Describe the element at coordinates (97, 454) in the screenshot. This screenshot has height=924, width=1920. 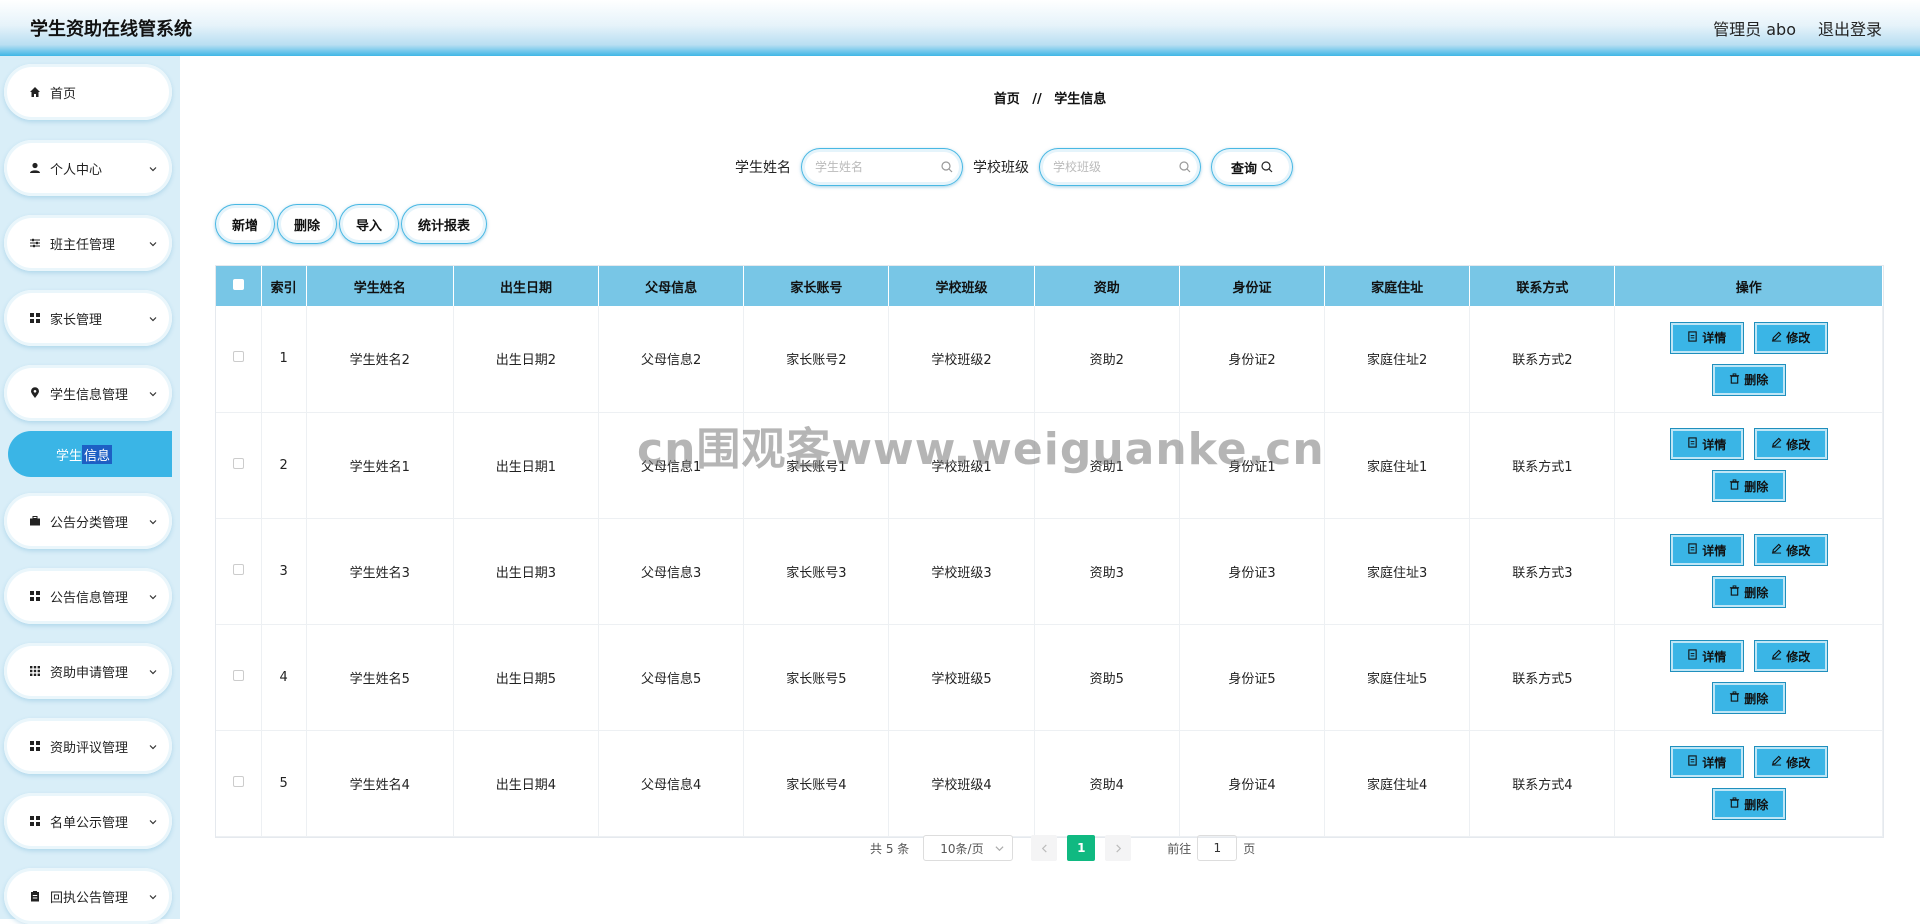
I see `subitem-label-b: 信息` at that location.